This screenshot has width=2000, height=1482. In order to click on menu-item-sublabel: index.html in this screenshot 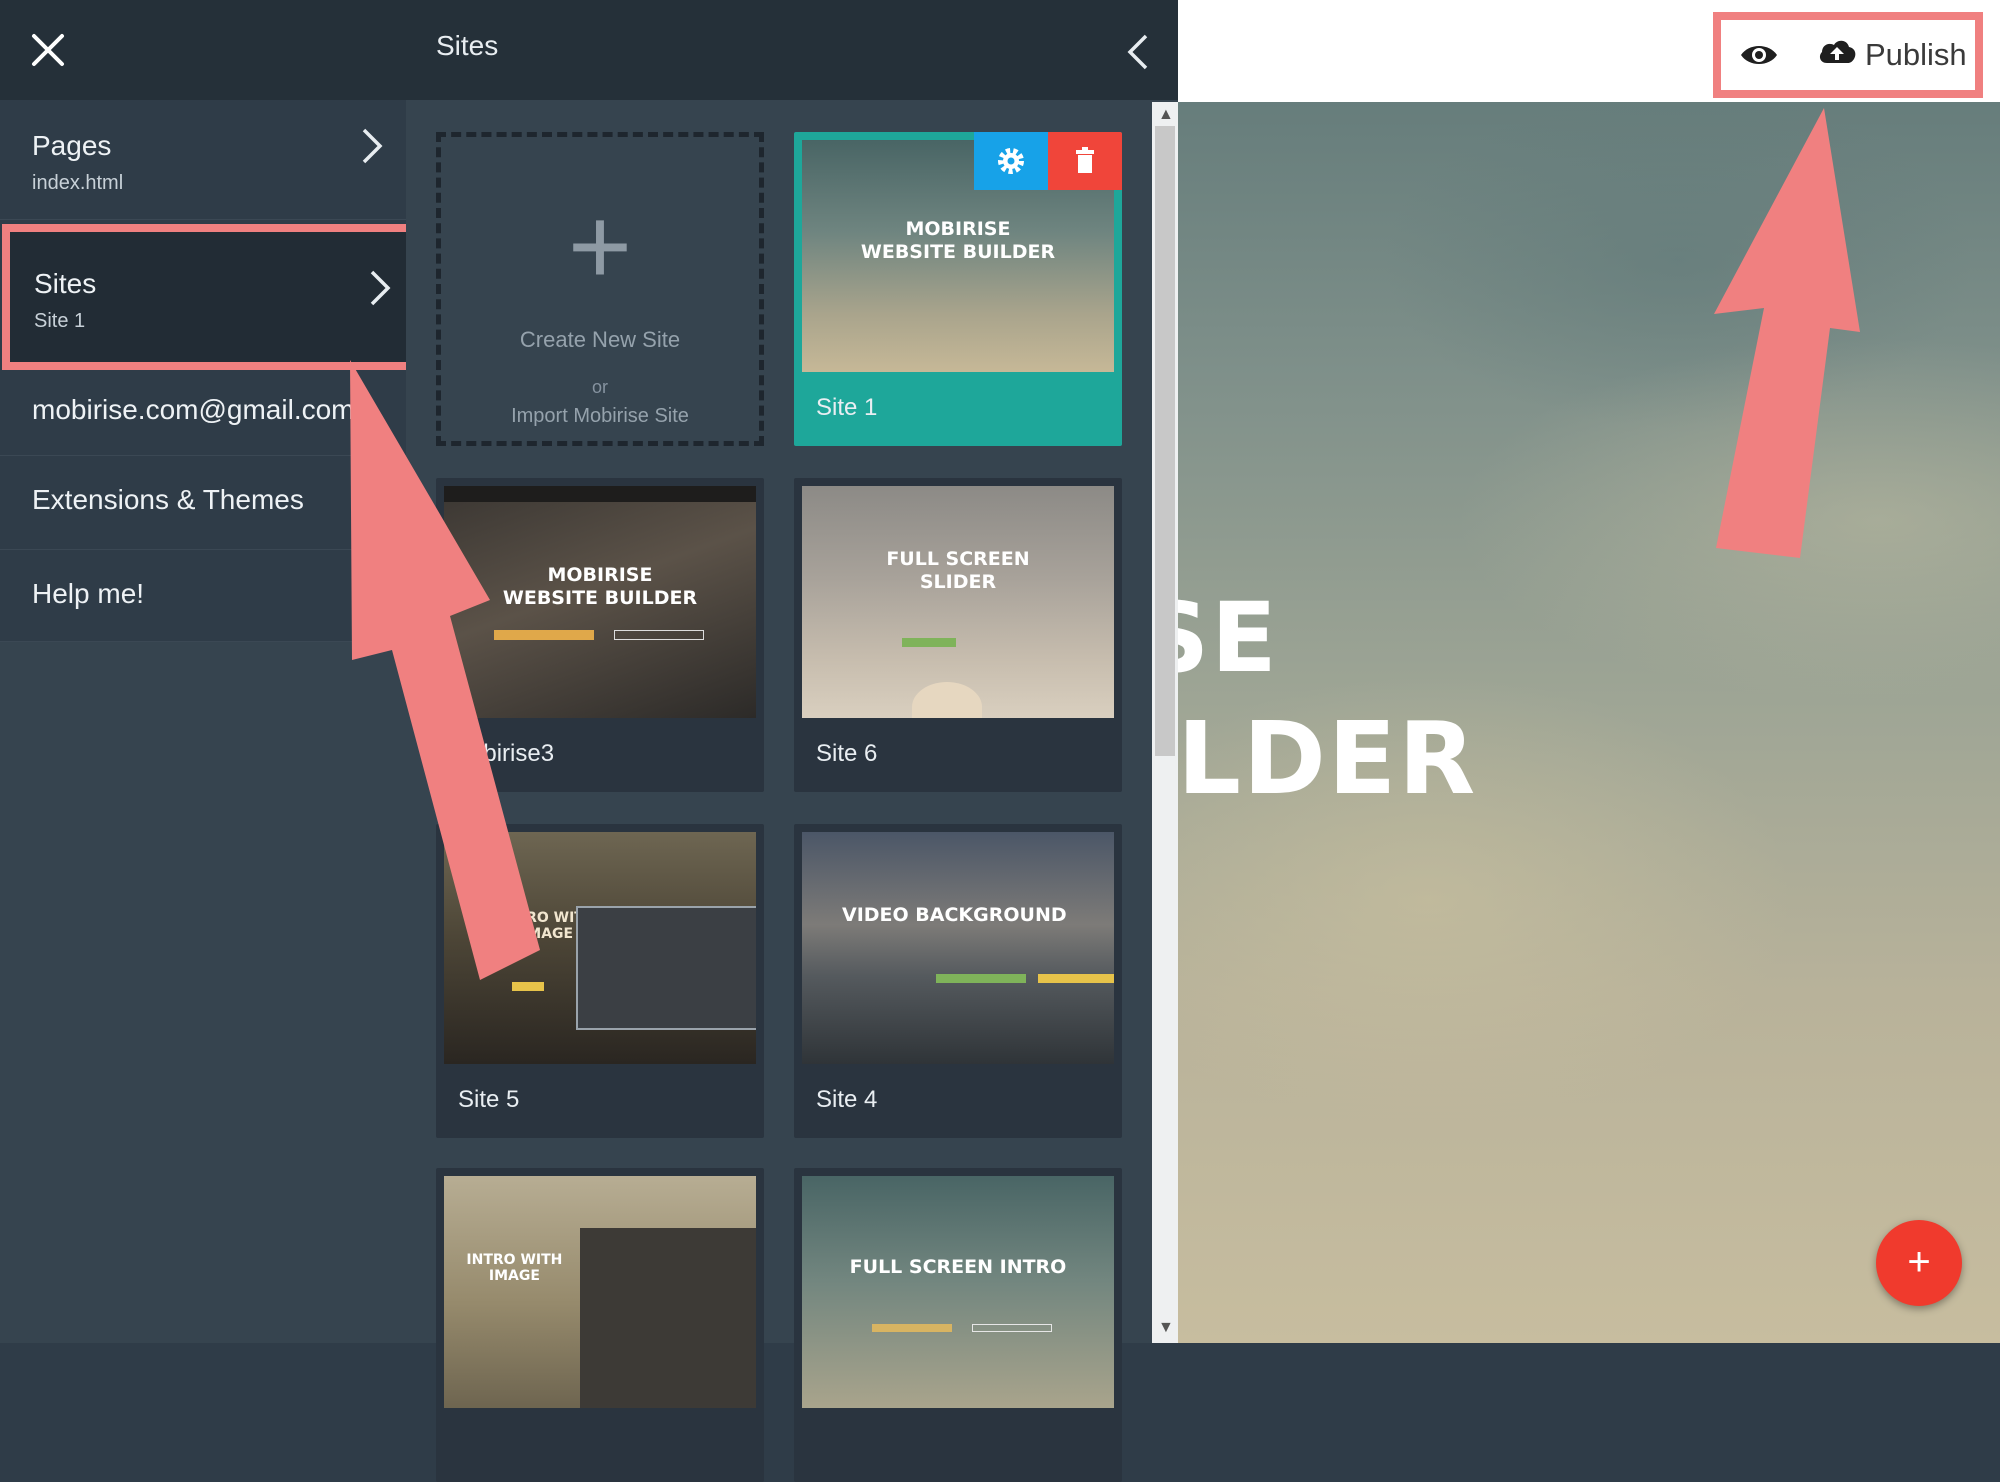, I will do `click(78, 183)`.